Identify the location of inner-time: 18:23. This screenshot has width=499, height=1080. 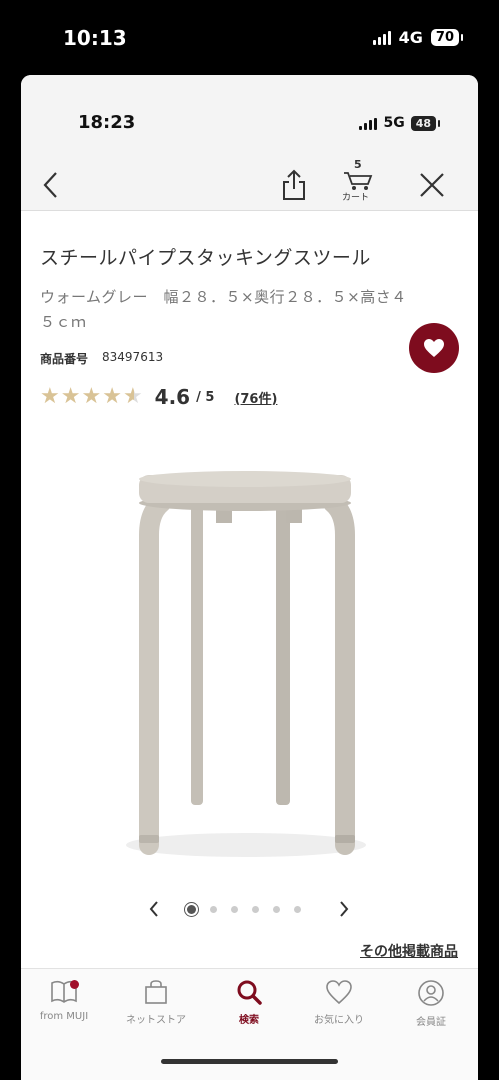
(107, 122).